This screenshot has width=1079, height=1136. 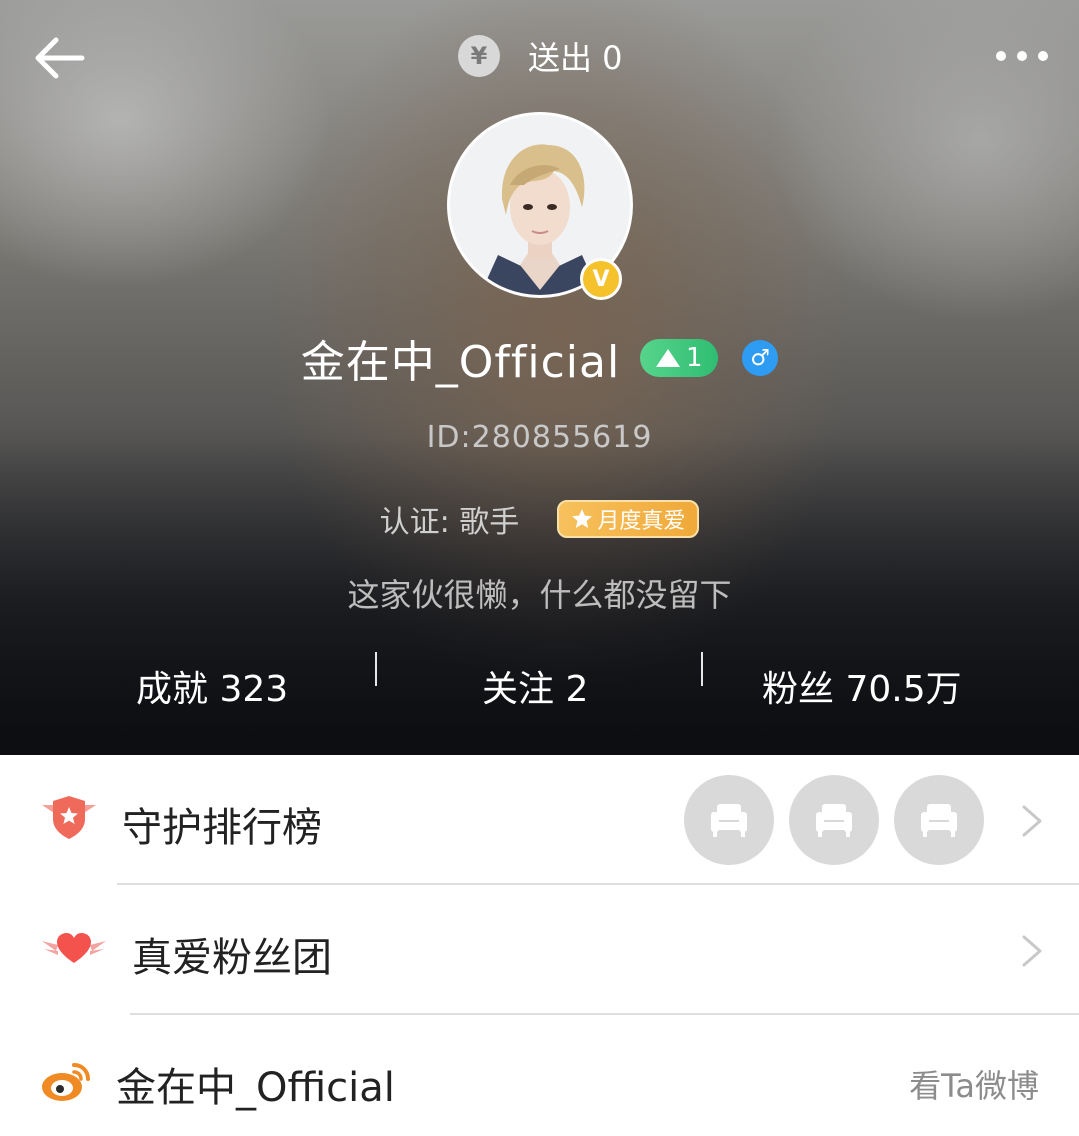 I want to click on weibo-icon, so click(x=66, y=1083).